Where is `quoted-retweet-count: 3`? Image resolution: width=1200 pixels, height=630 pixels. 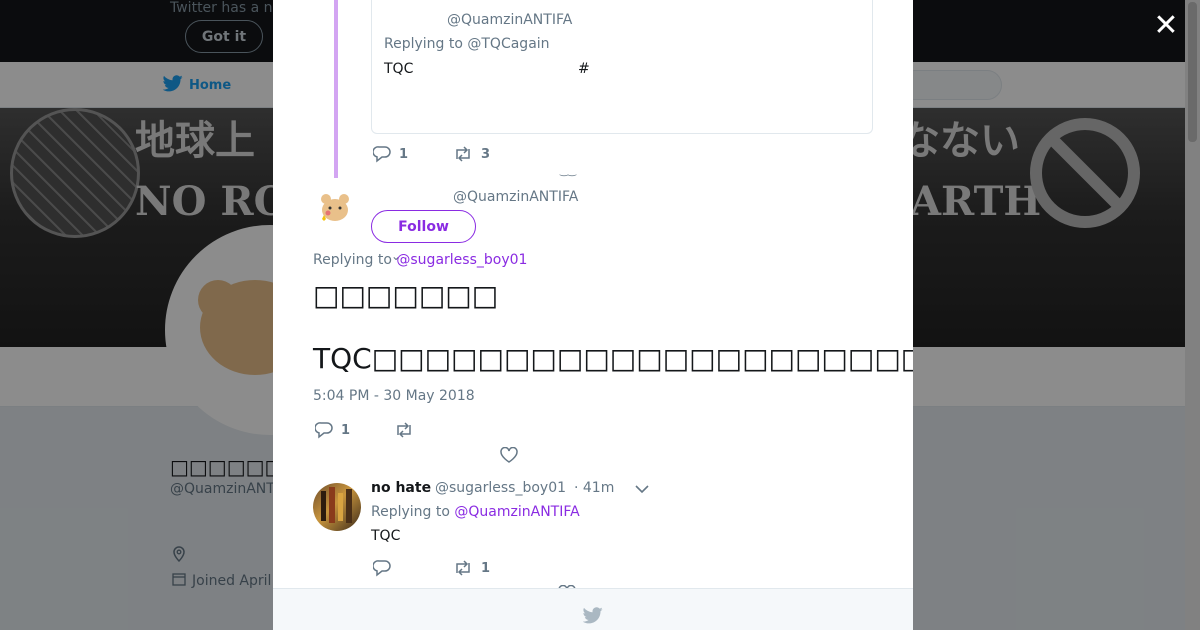 quoted-retweet-count: 3 is located at coordinates (486, 154).